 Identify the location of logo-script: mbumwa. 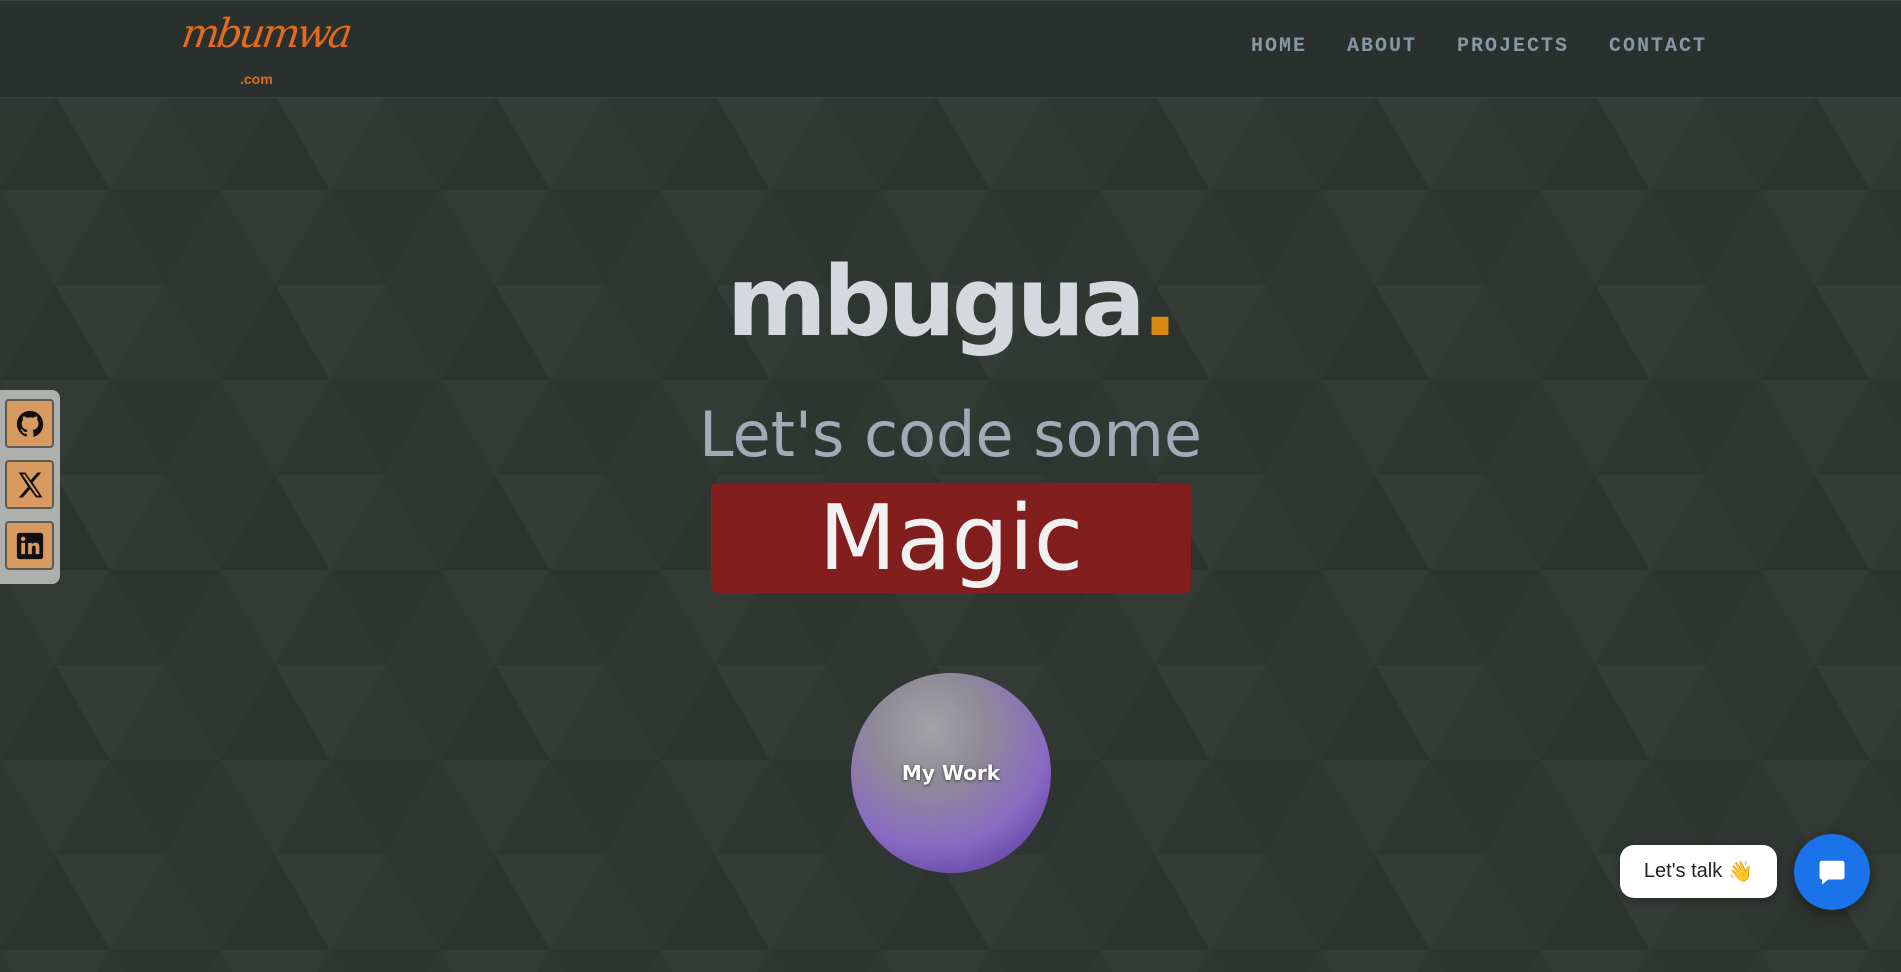
(265, 34).